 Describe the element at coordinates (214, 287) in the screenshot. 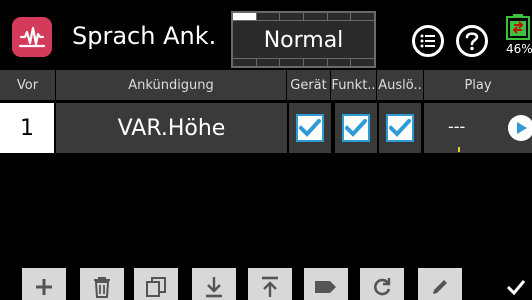

I see `download-icon` at that location.